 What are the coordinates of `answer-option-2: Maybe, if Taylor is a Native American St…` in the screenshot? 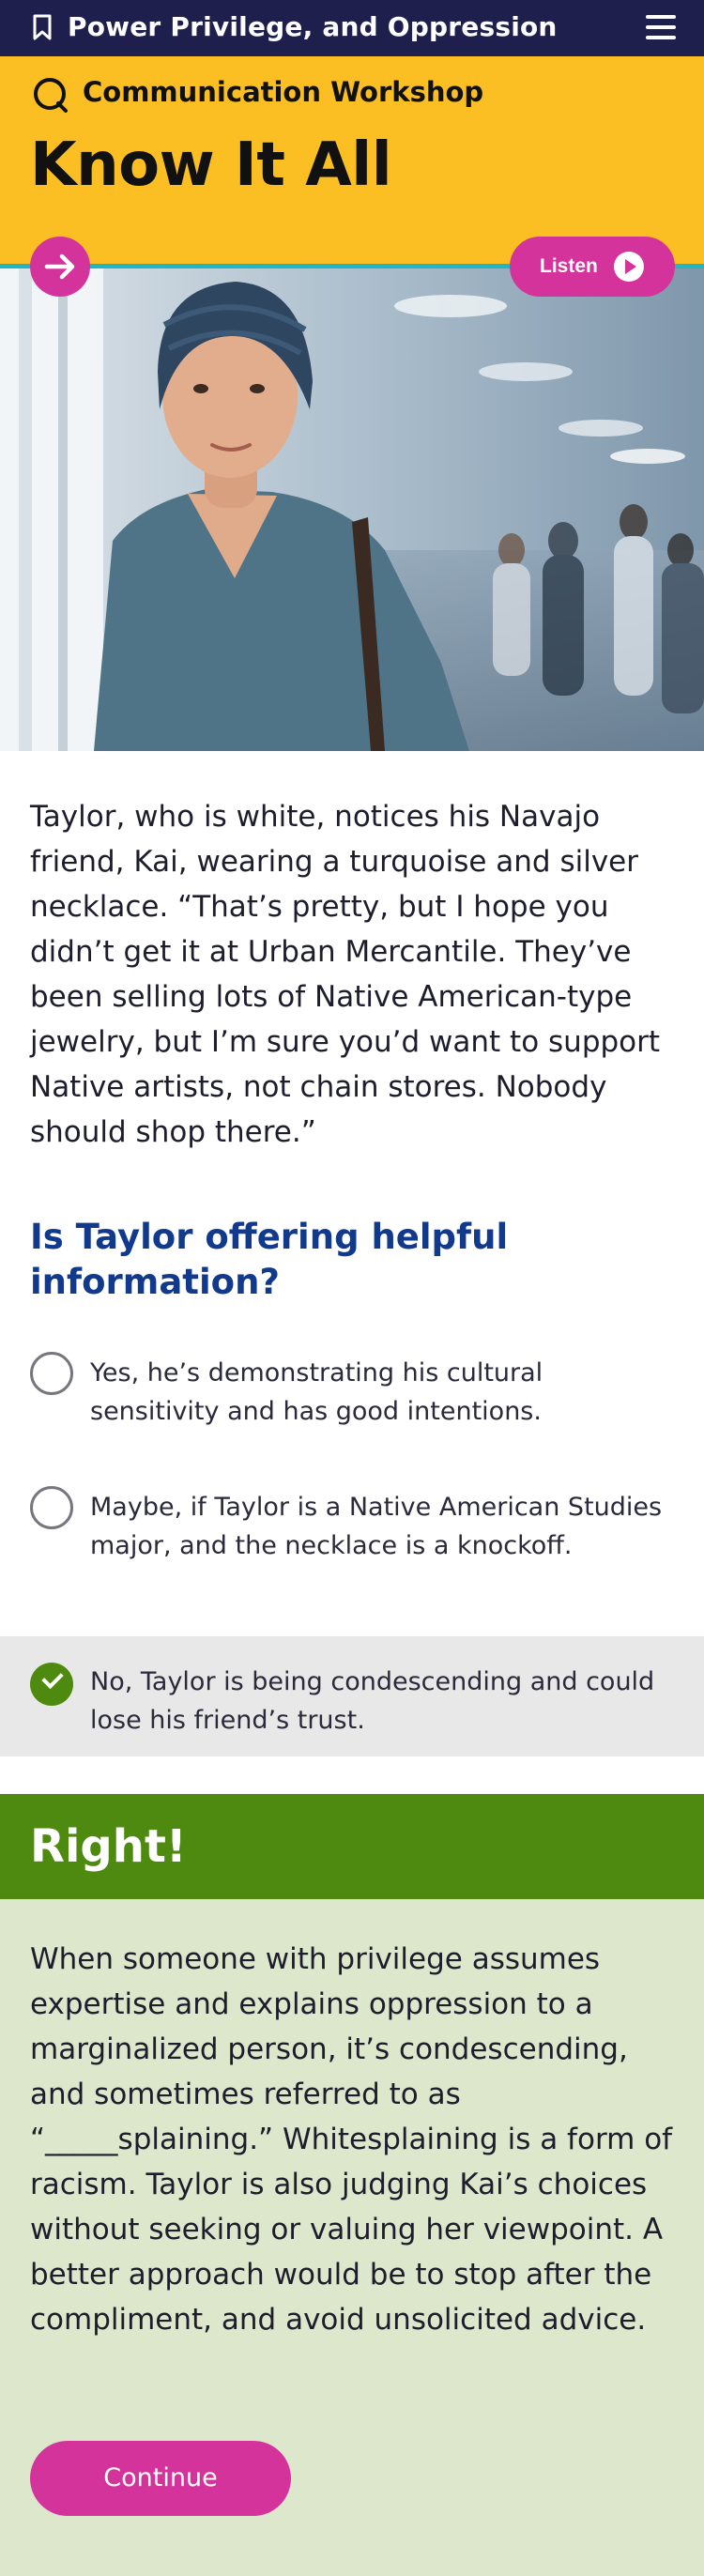 It's located at (352, 1538).